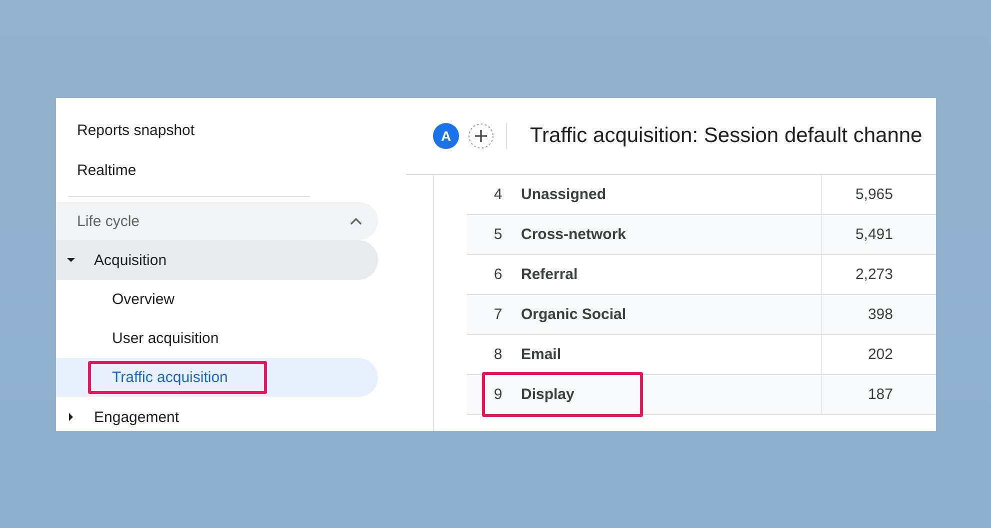  Describe the element at coordinates (498, 194) in the screenshot. I see `rank-cell-text: 4` at that location.